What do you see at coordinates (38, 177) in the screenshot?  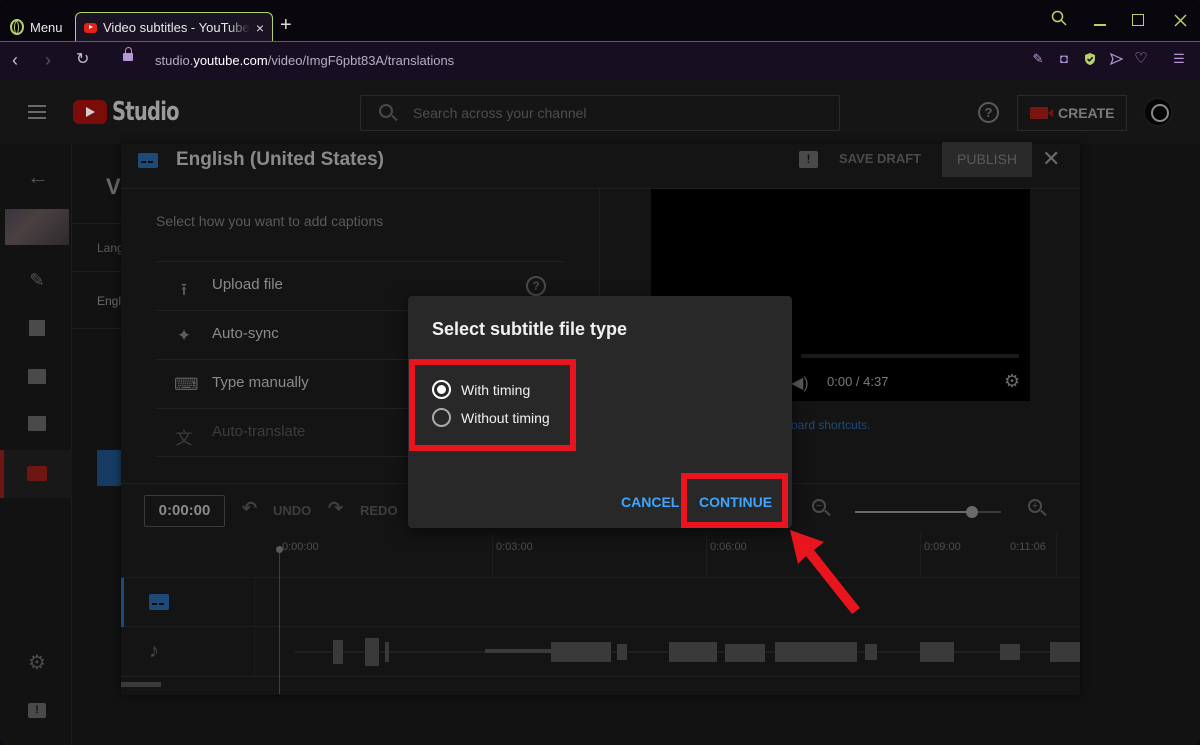 I see `back-arrow-icon: ←` at bounding box center [38, 177].